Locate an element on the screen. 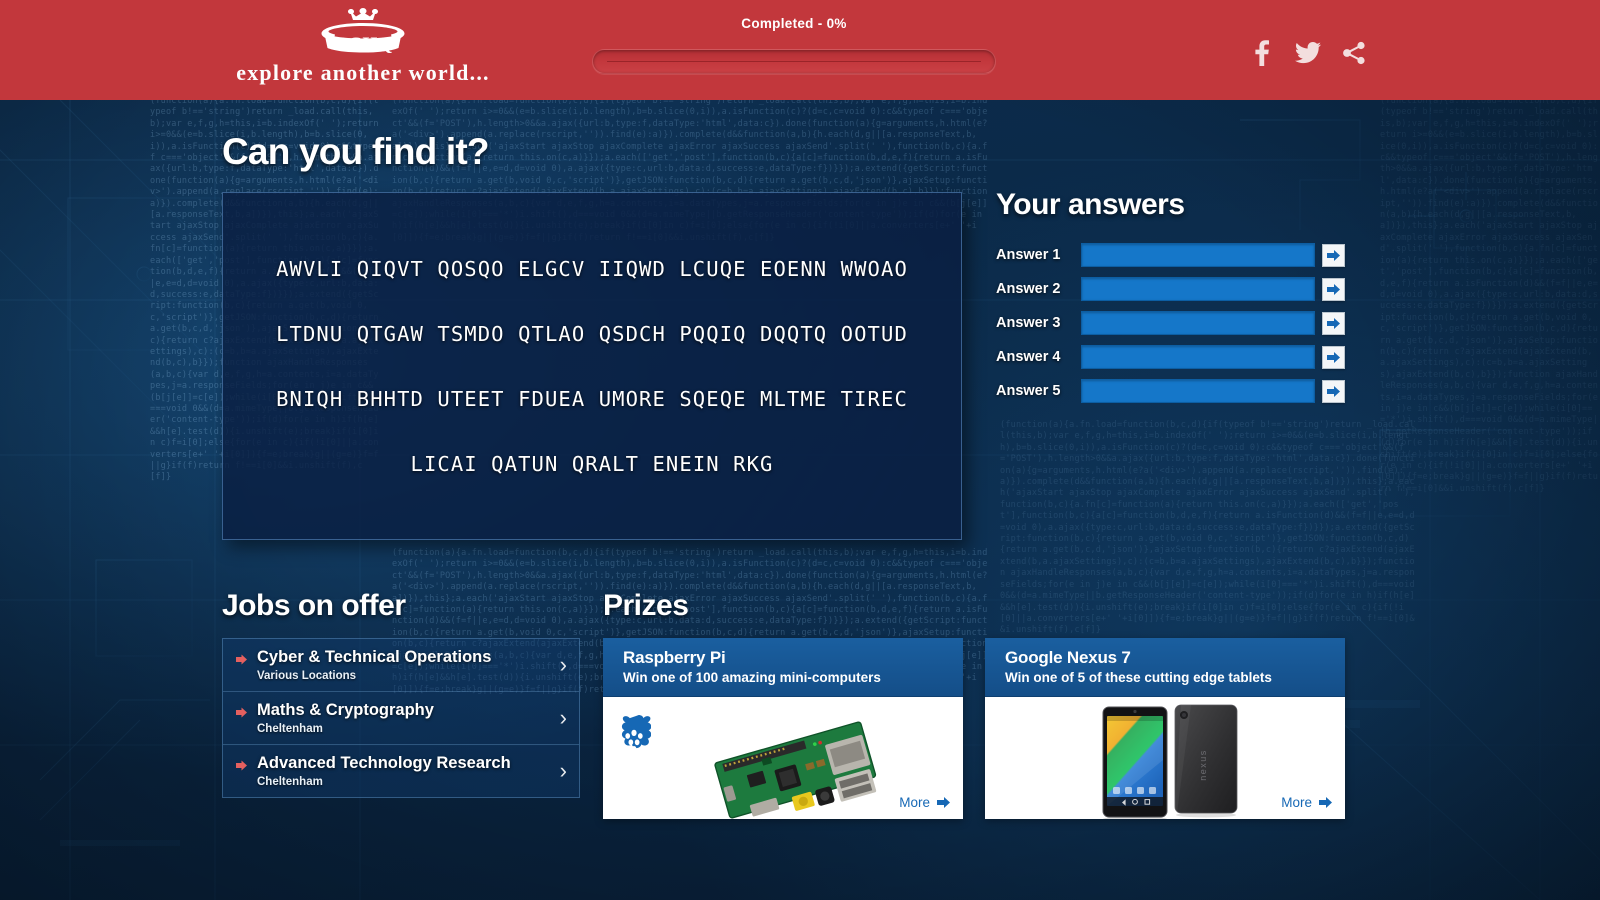 This screenshot has height=900, width=1600. share-icon is located at coordinates (1354, 53).